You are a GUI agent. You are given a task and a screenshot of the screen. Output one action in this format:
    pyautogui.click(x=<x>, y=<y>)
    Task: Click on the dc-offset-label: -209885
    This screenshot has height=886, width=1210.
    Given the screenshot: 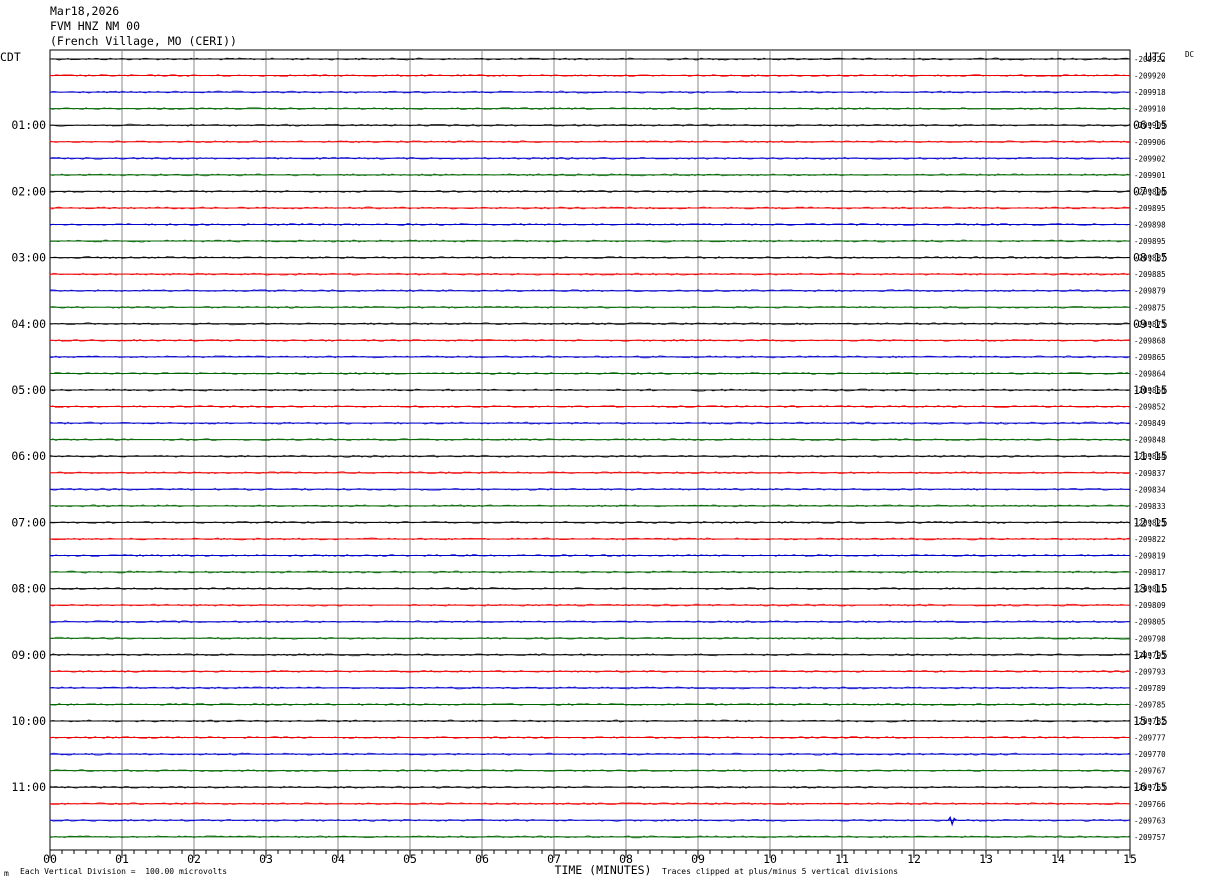 What is the action you would take?
    pyautogui.click(x=1150, y=274)
    